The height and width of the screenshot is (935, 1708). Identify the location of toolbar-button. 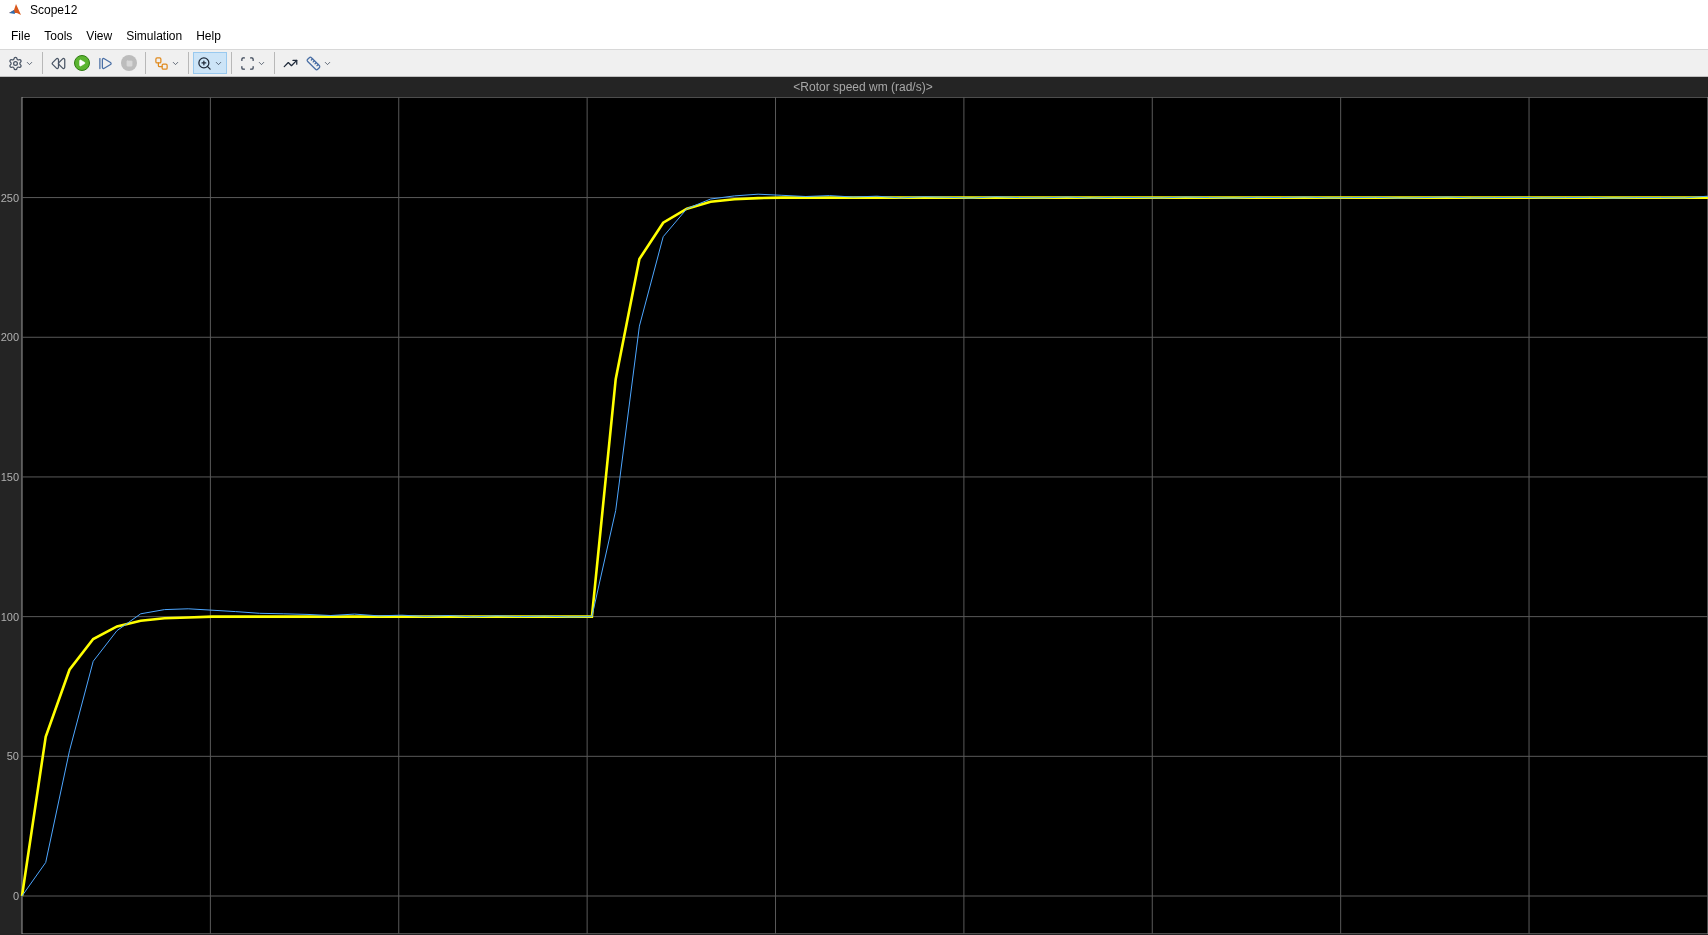
(210, 63).